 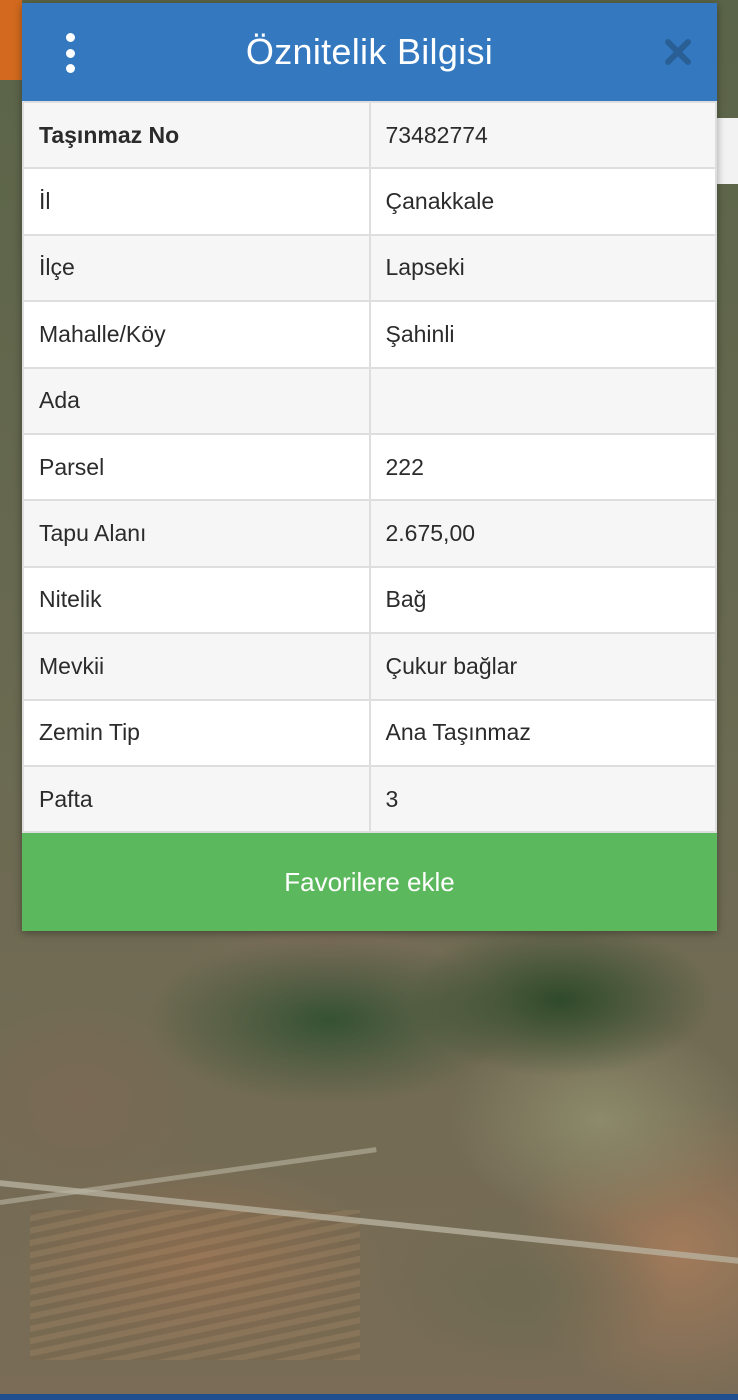 What do you see at coordinates (542, 268) in the screenshot?
I see `attribute-value: Lapseki` at bounding box center [542, 268].